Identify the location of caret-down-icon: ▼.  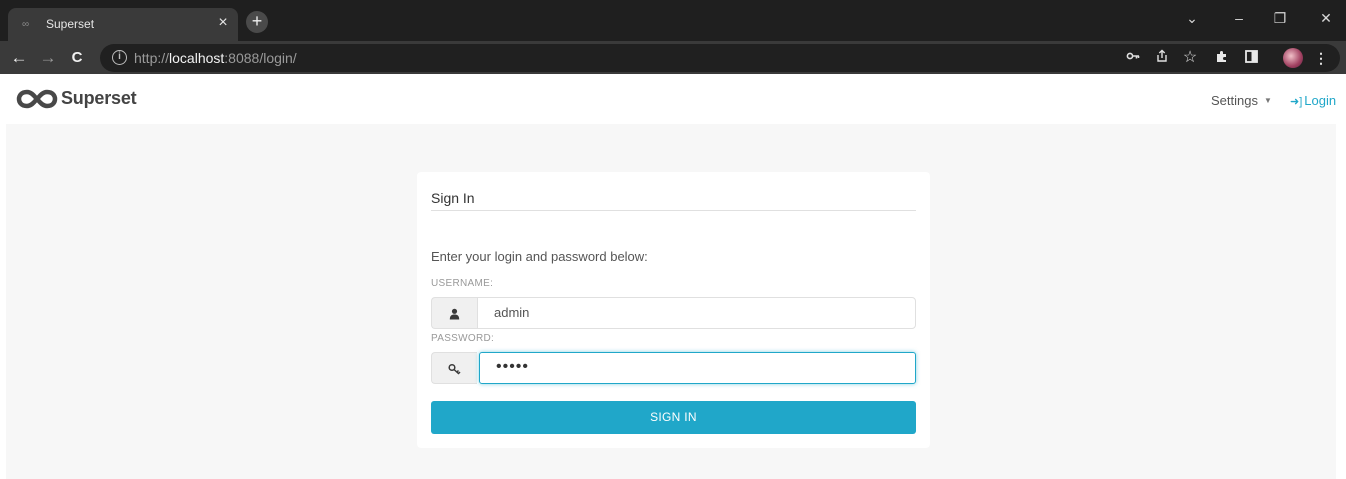
(1267, 100).